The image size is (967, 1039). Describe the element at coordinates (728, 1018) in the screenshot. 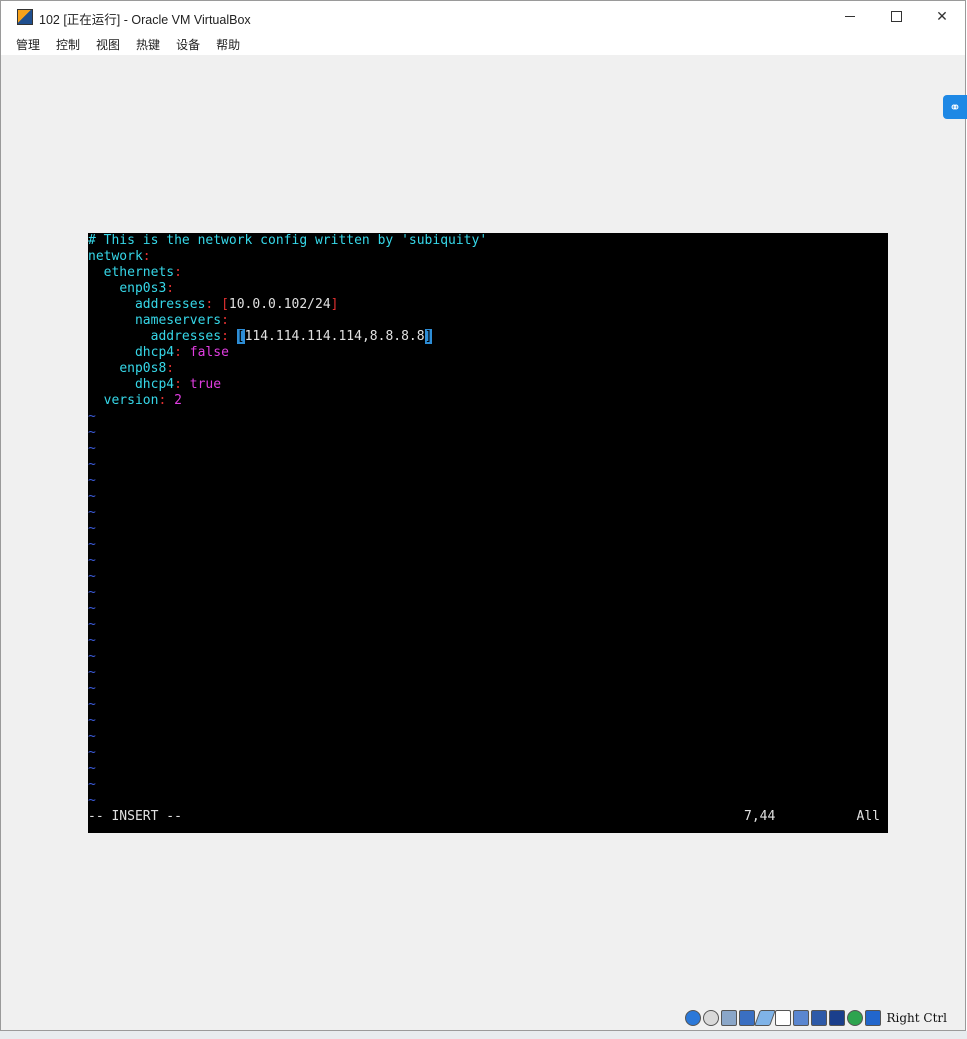

I see `audio-icon` at that location.